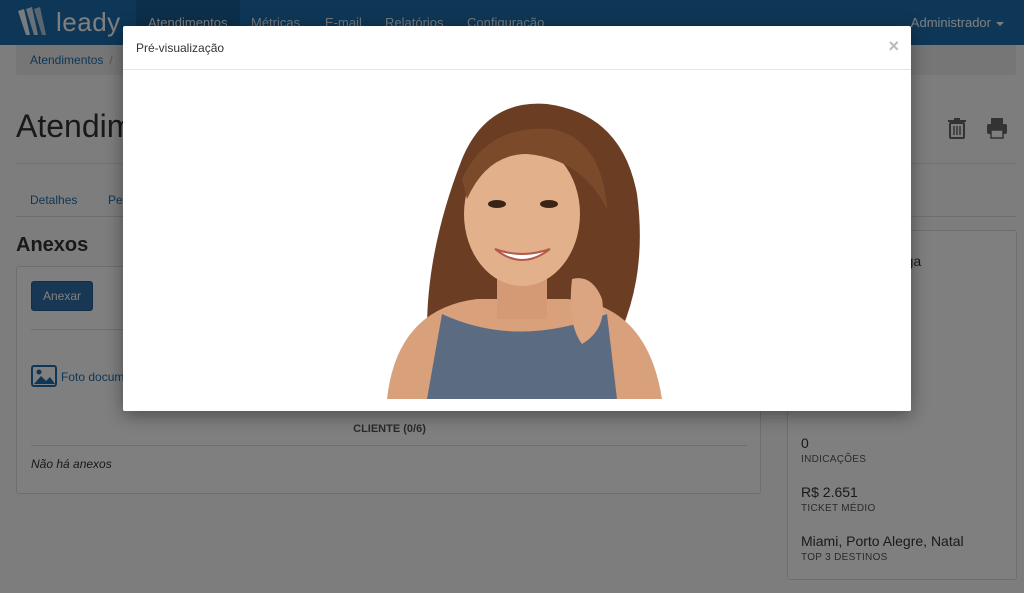 The height and width of the screenshot is (593, 1024). Describe the element at coordinates (517, 48) in the screenshot. I see `modal-header: Pré-visualização ×` at that location.